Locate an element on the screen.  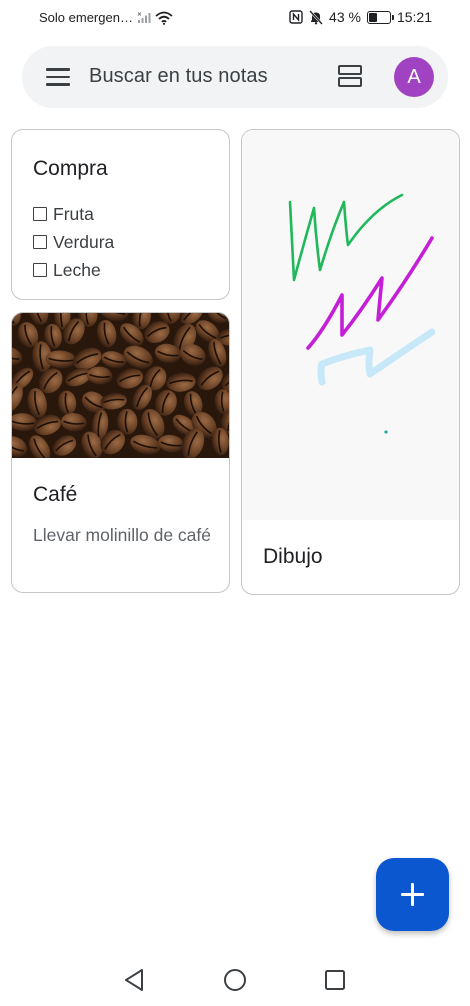
checklist-item: Verdura is located at coordinates (73, 242).